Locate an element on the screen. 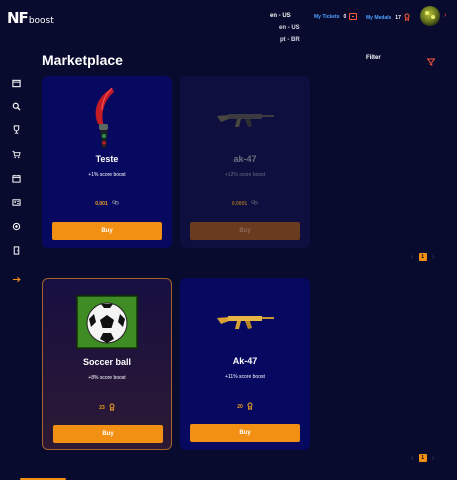 This screenshot has height=480, width=457. id-card-icon is located at coordinates (16, 202).